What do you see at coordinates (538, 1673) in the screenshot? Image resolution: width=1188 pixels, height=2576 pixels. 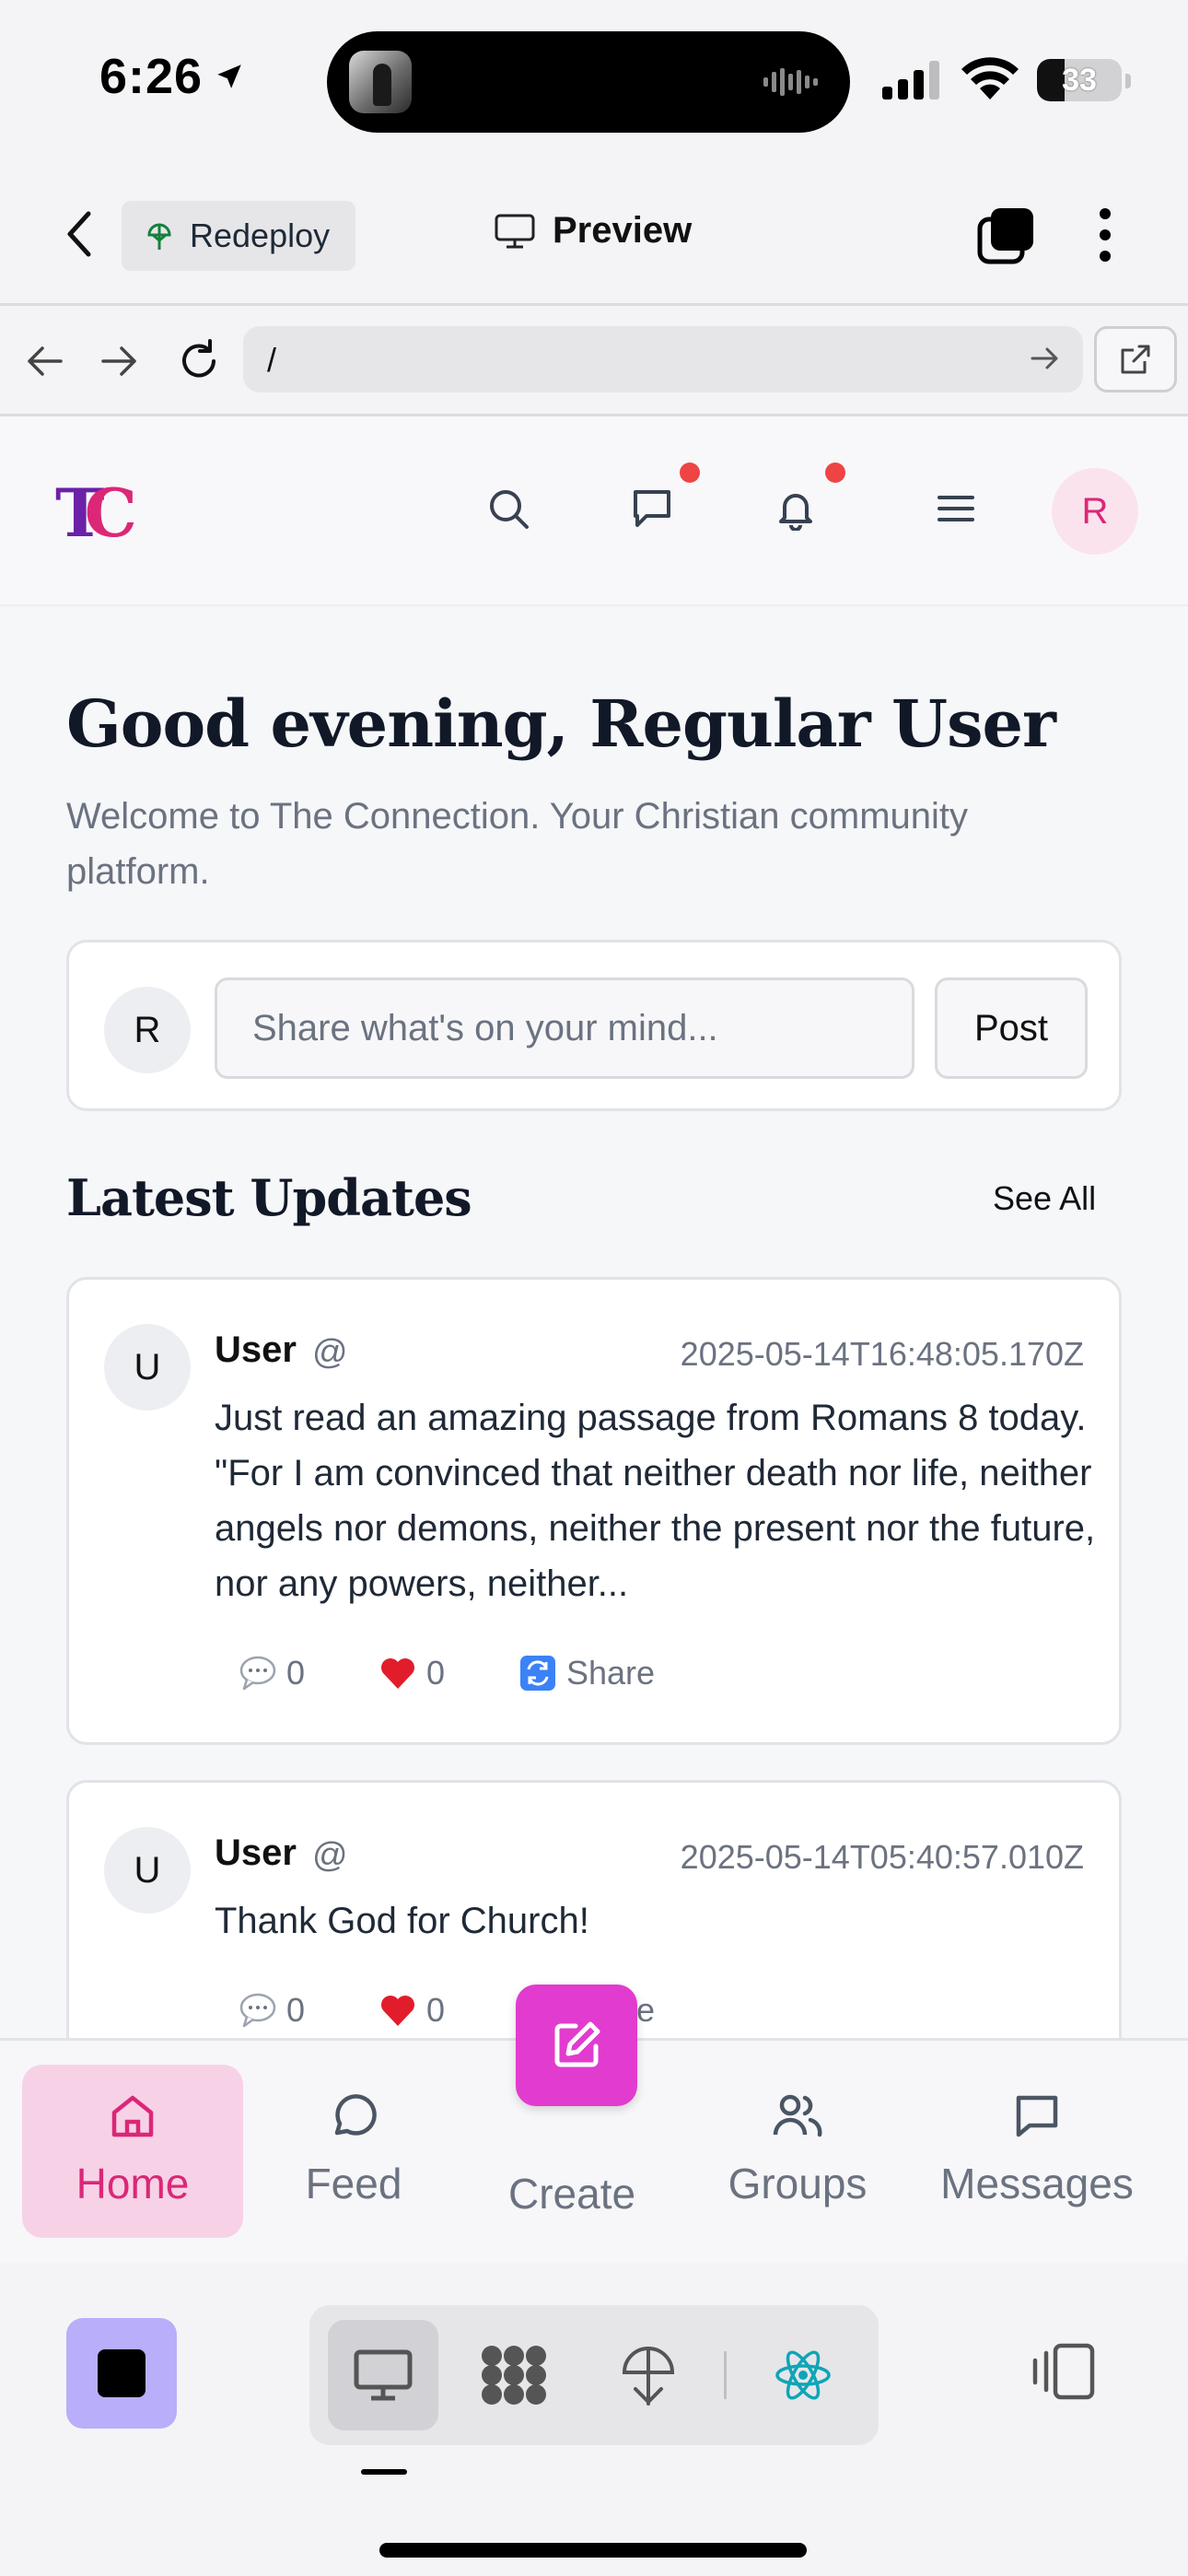 I see `repeat-icon` at bounding box center [538, 1673].